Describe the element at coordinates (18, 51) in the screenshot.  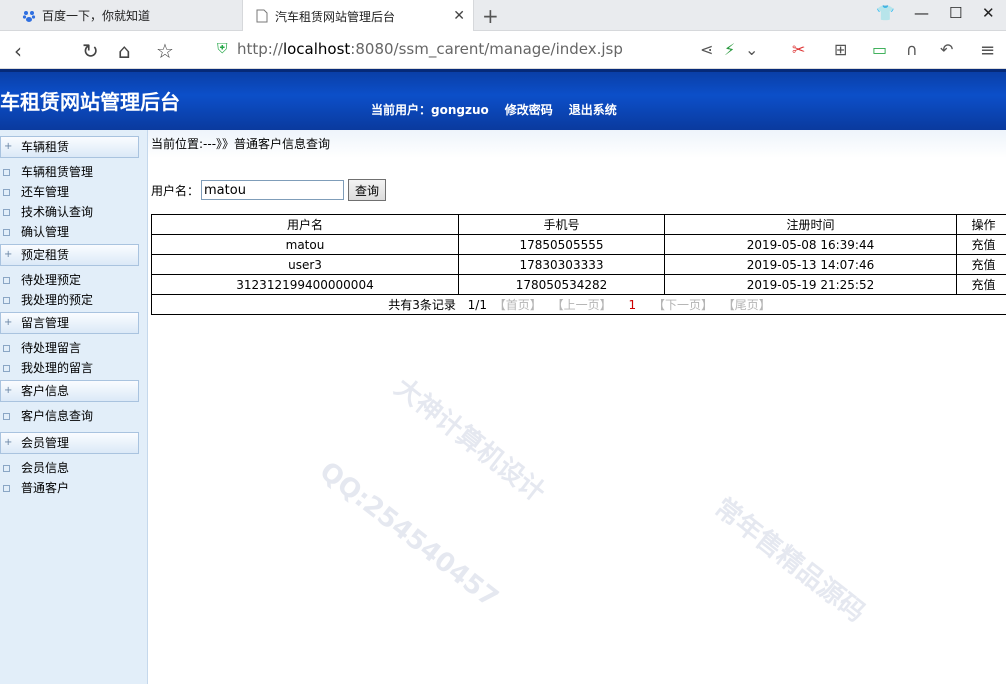
I see `back-icon: ‹` at that location.